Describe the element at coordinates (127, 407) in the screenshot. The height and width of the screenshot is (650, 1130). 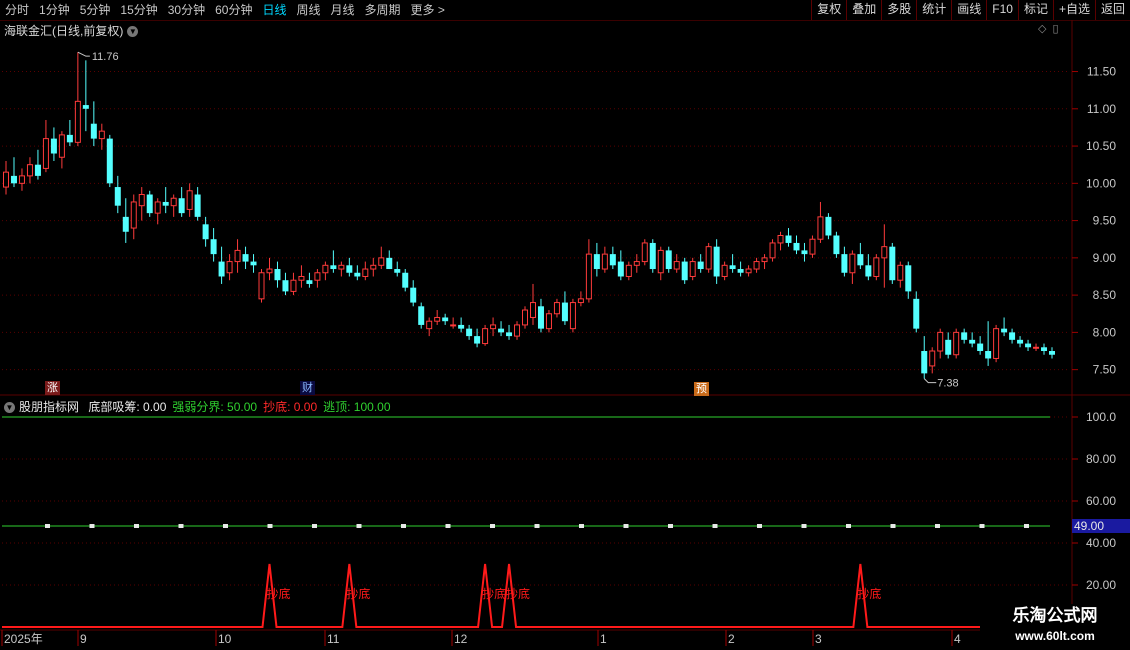
I see `indicator-value-0: 底部吸筹: 0.00` at that location.